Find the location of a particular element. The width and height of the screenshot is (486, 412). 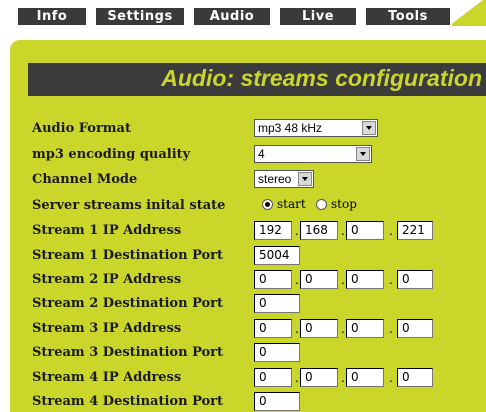

tab-audio: Audio is located at coordinates (232, 16).